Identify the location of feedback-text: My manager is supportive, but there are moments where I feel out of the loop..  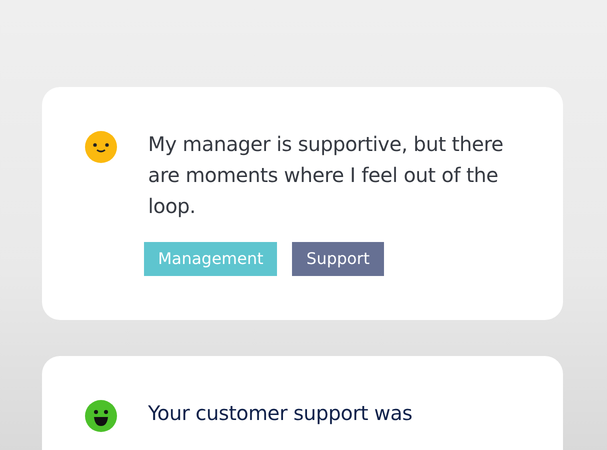
(326, 175).